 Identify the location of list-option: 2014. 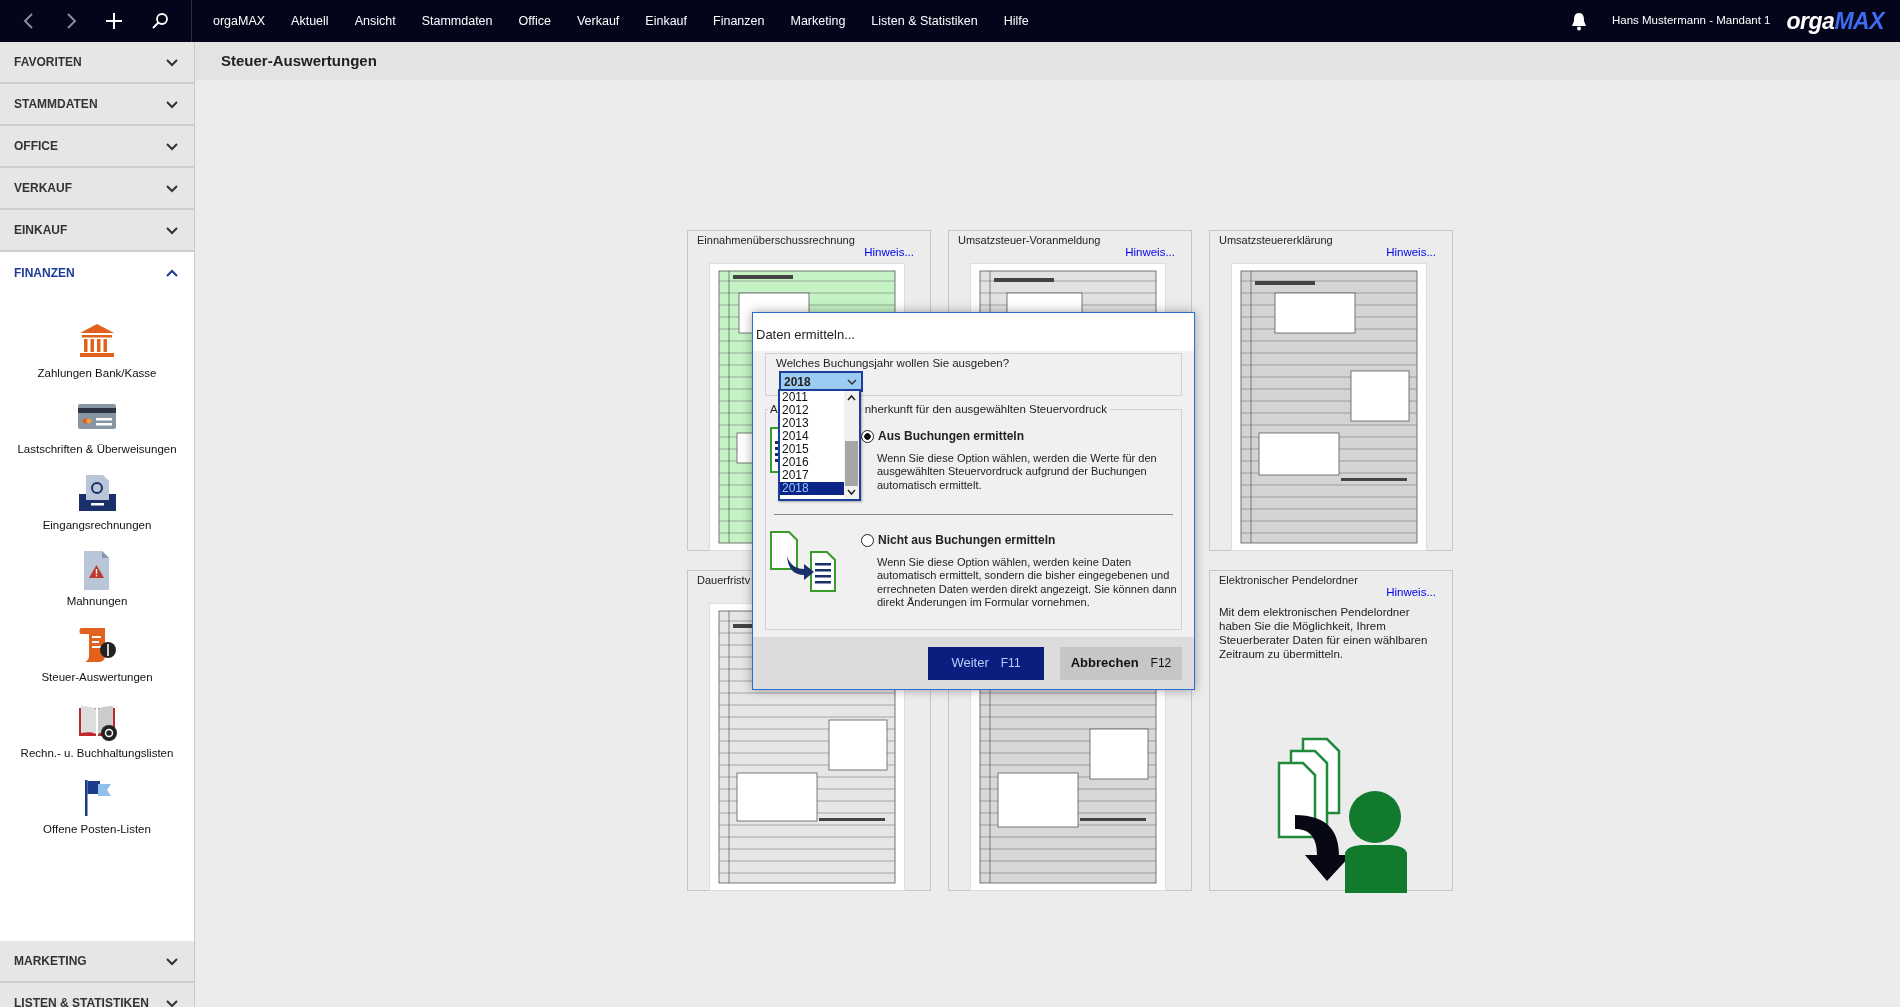
(812, 436).